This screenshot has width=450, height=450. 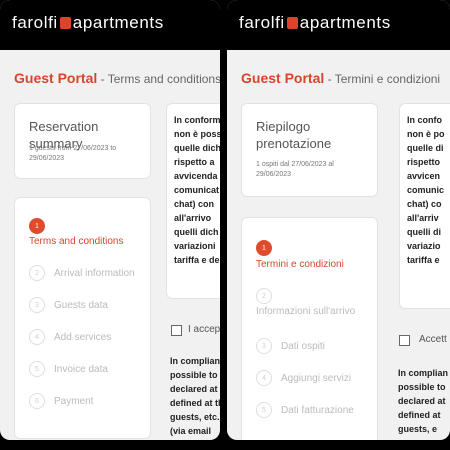 I want to click on step-services: 4 Add services, so click(x=70, y=337).